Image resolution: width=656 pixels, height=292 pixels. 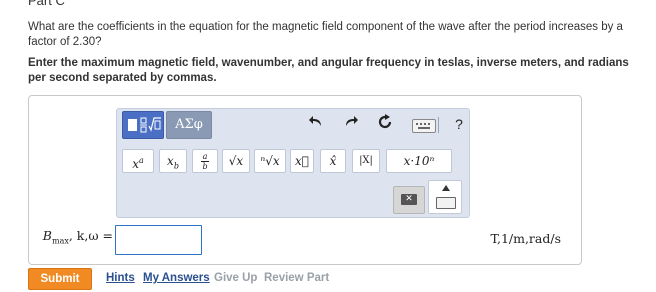 What do you see at coordinates (316, 124) in the screenshot?
I see `undo-icon` at bounding box center [316, 124].